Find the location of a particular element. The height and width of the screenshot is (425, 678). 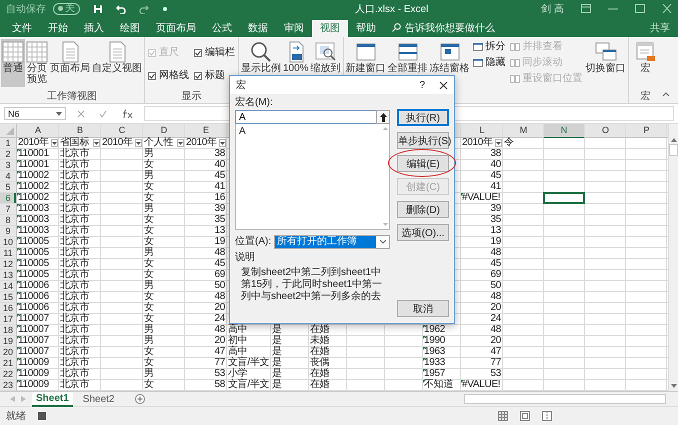

row-header: 8 is located at coordinates (8, 220).